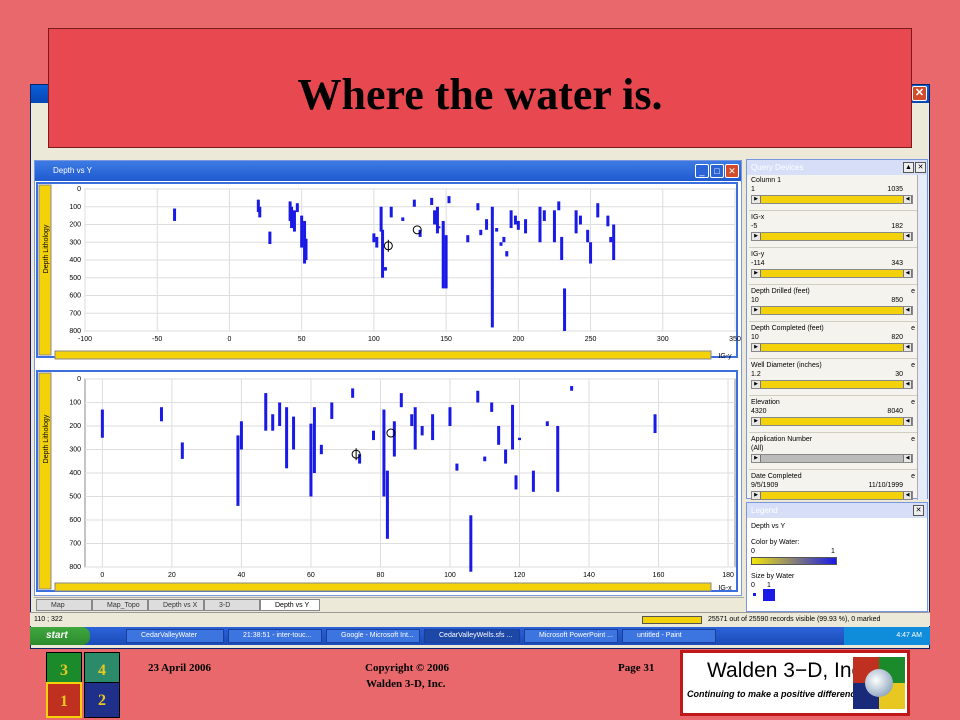  What do you see at coordinates (60, 636) in the screenshot?
I see `start-button: start` at bounding box center [60, 636].